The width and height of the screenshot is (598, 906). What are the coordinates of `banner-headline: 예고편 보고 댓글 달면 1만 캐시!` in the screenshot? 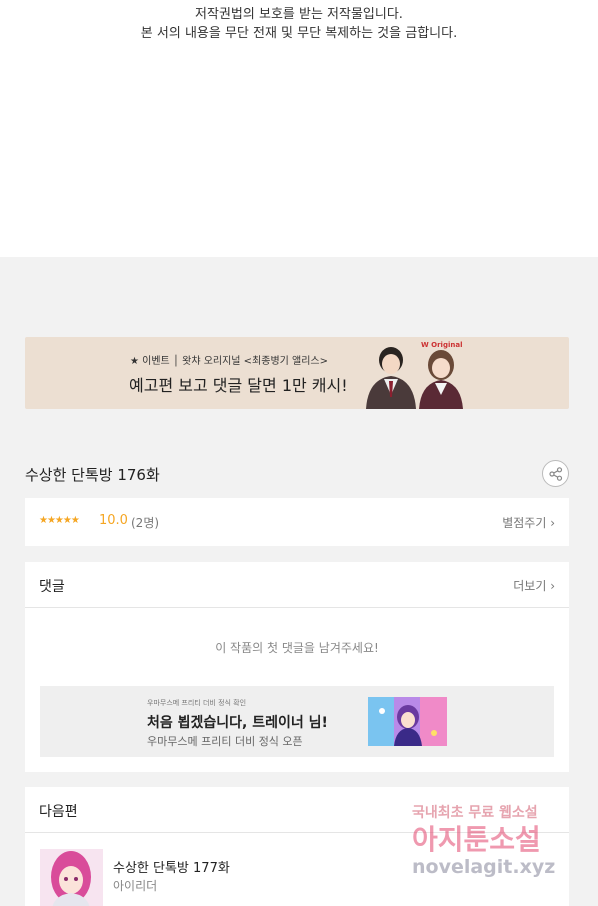 It's located at (238, 385).